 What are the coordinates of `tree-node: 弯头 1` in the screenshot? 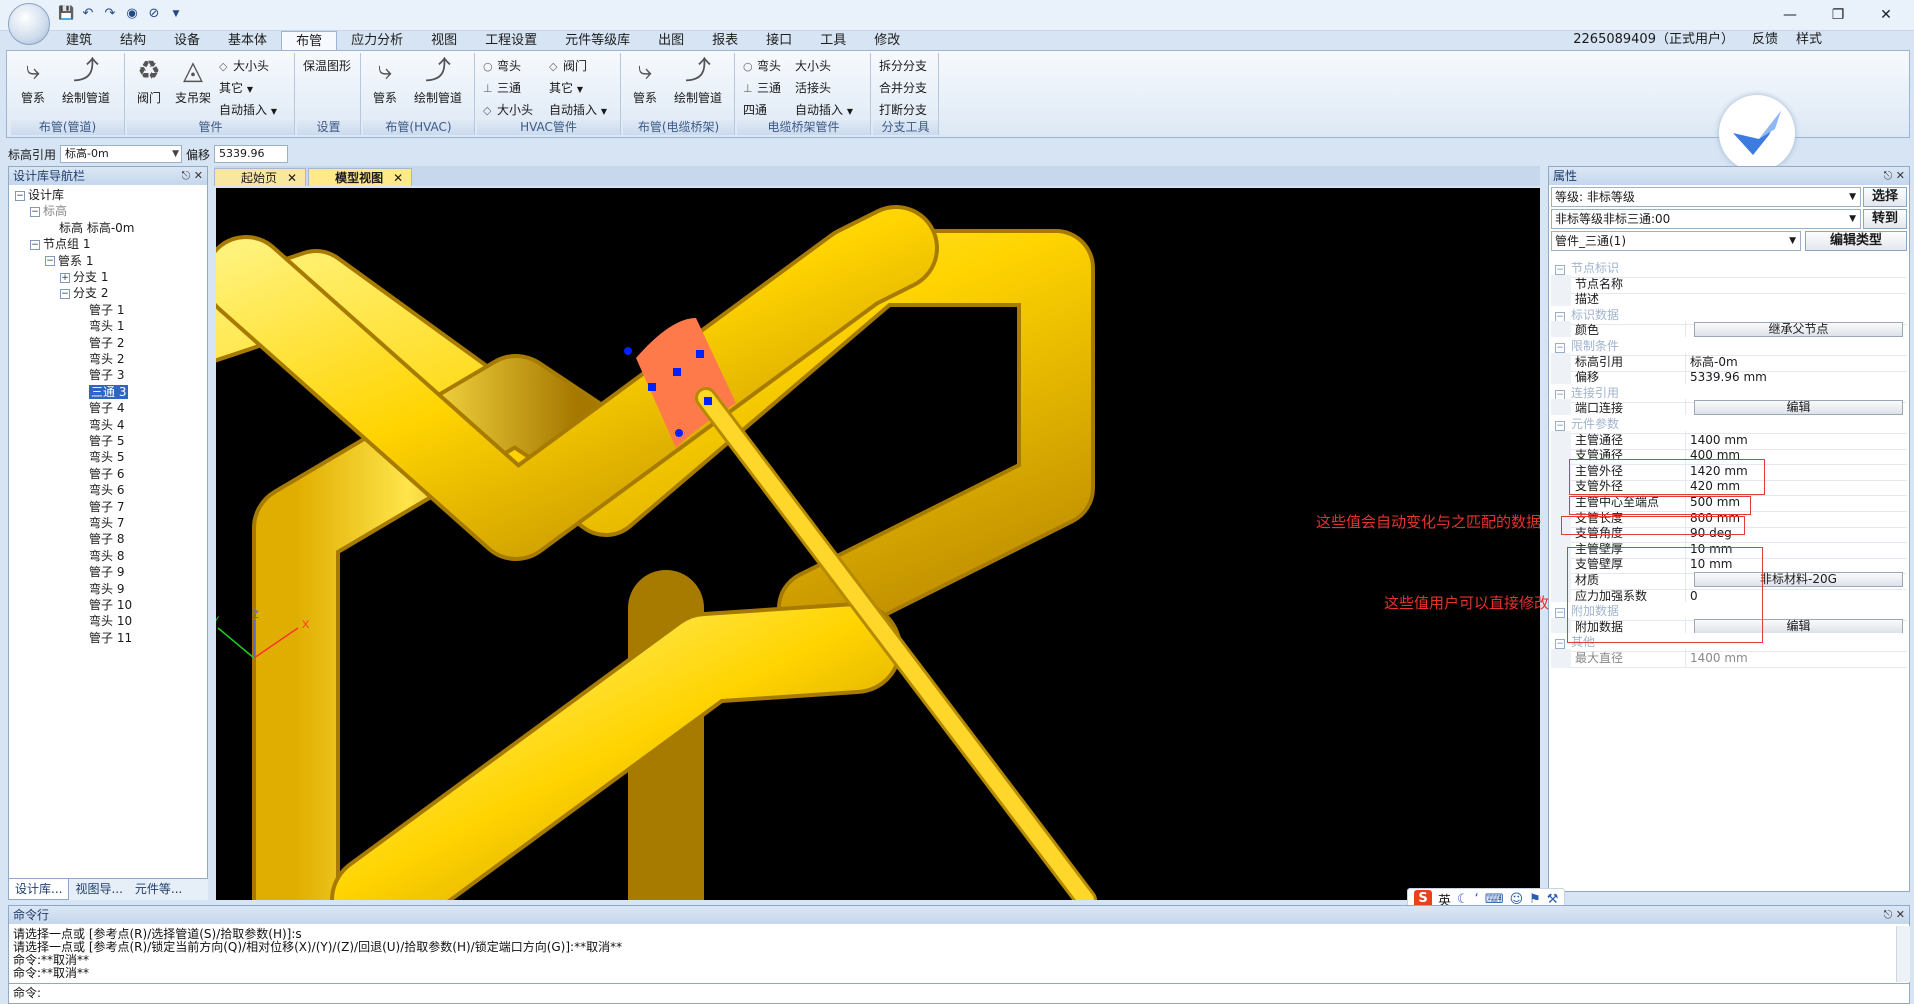 It's located at (106, 326).